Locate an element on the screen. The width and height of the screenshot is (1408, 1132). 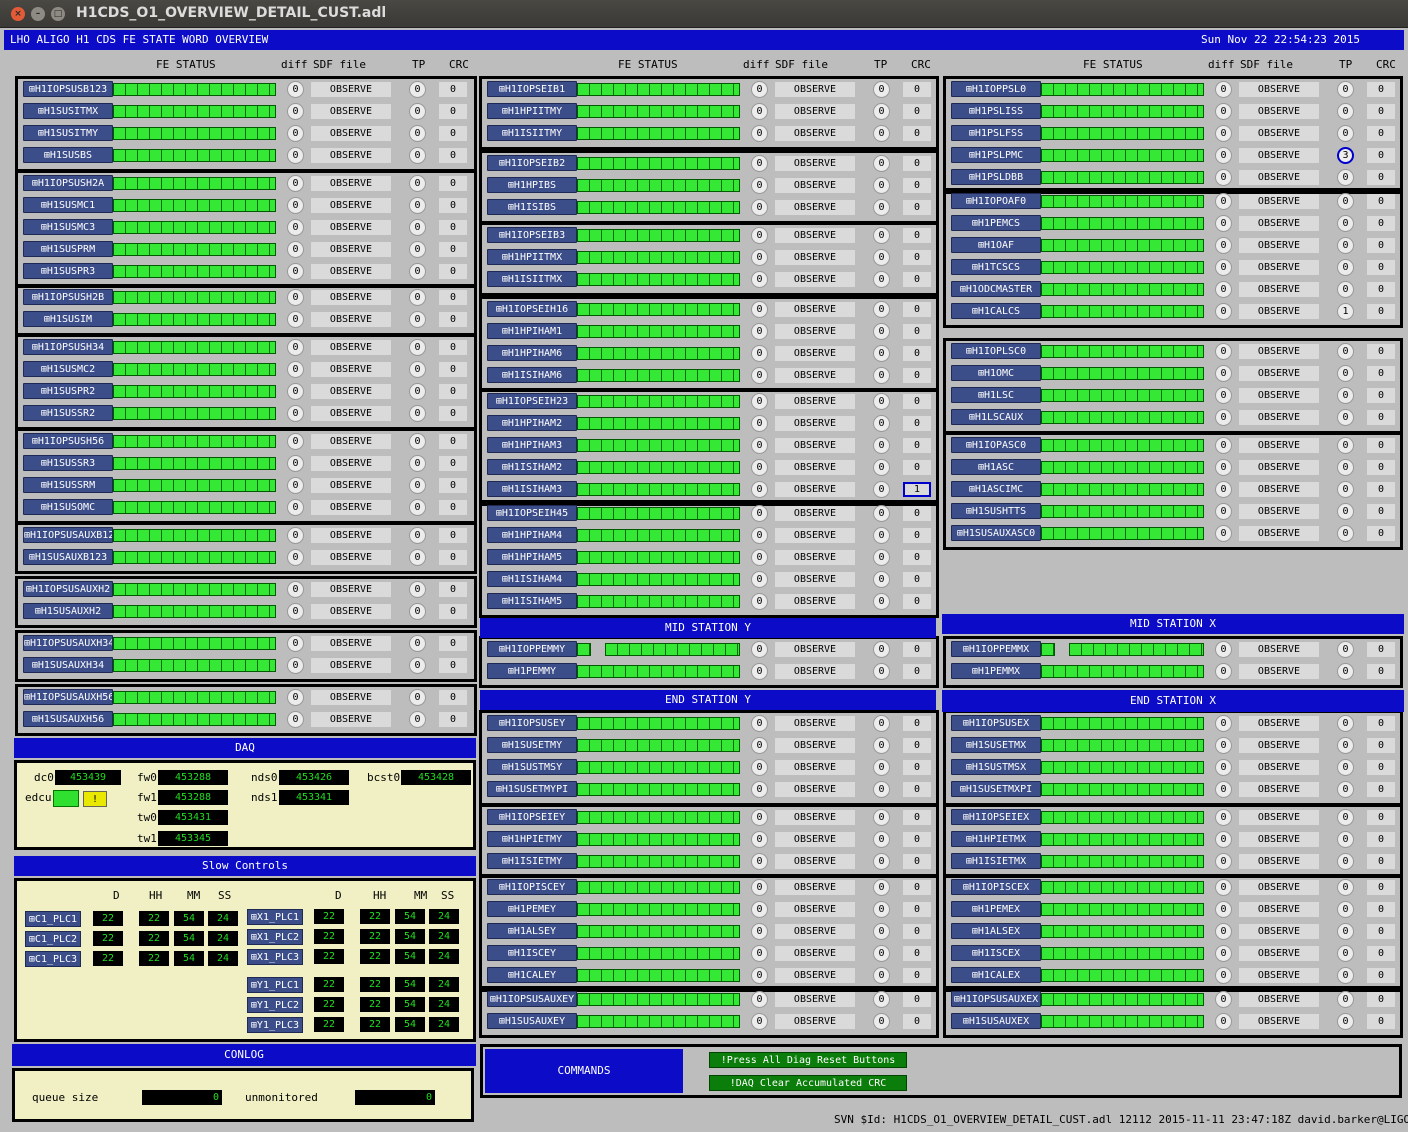
h1hpibs-button: ⊞H1HPIBS is located at coordinates (532, 185).